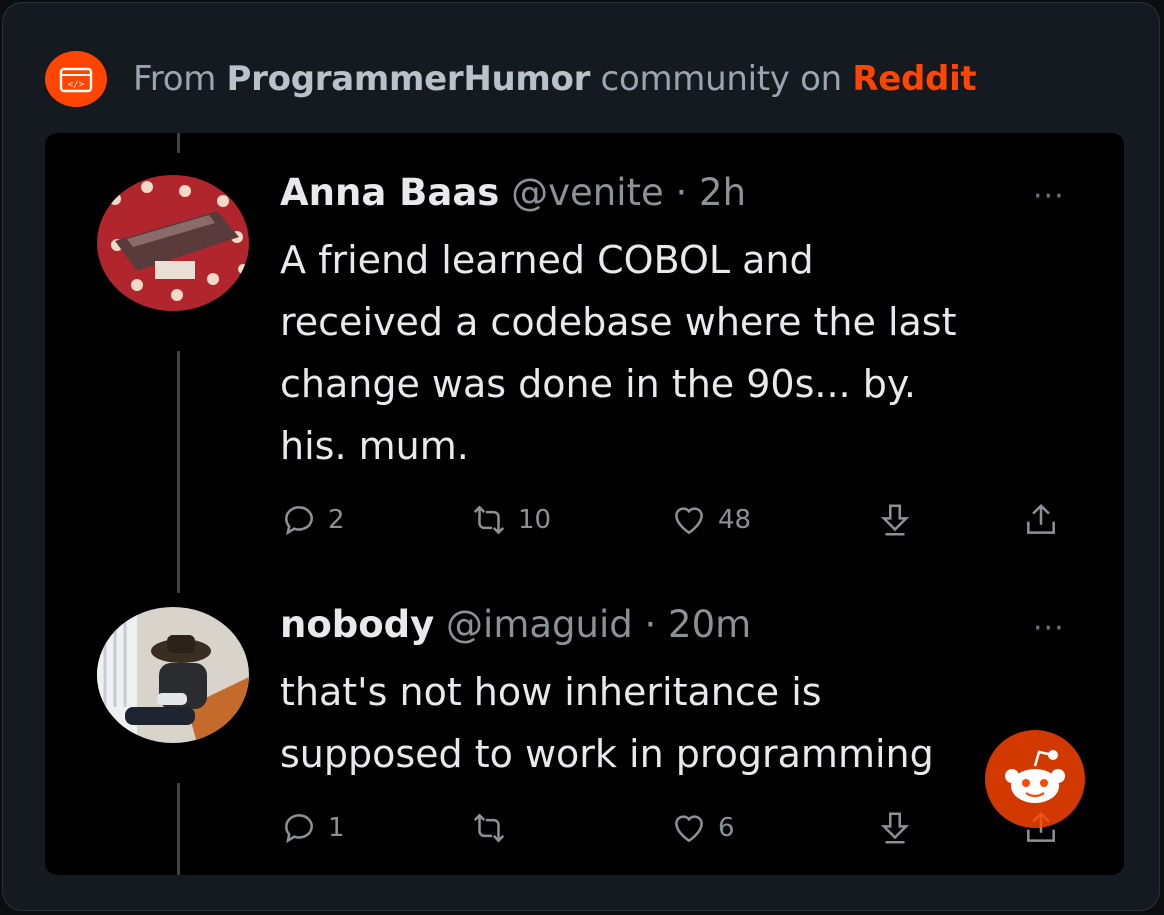 This screenshot has width=1164, height=915. I want to click on tweet-time: · 2h, so click(711, 192).